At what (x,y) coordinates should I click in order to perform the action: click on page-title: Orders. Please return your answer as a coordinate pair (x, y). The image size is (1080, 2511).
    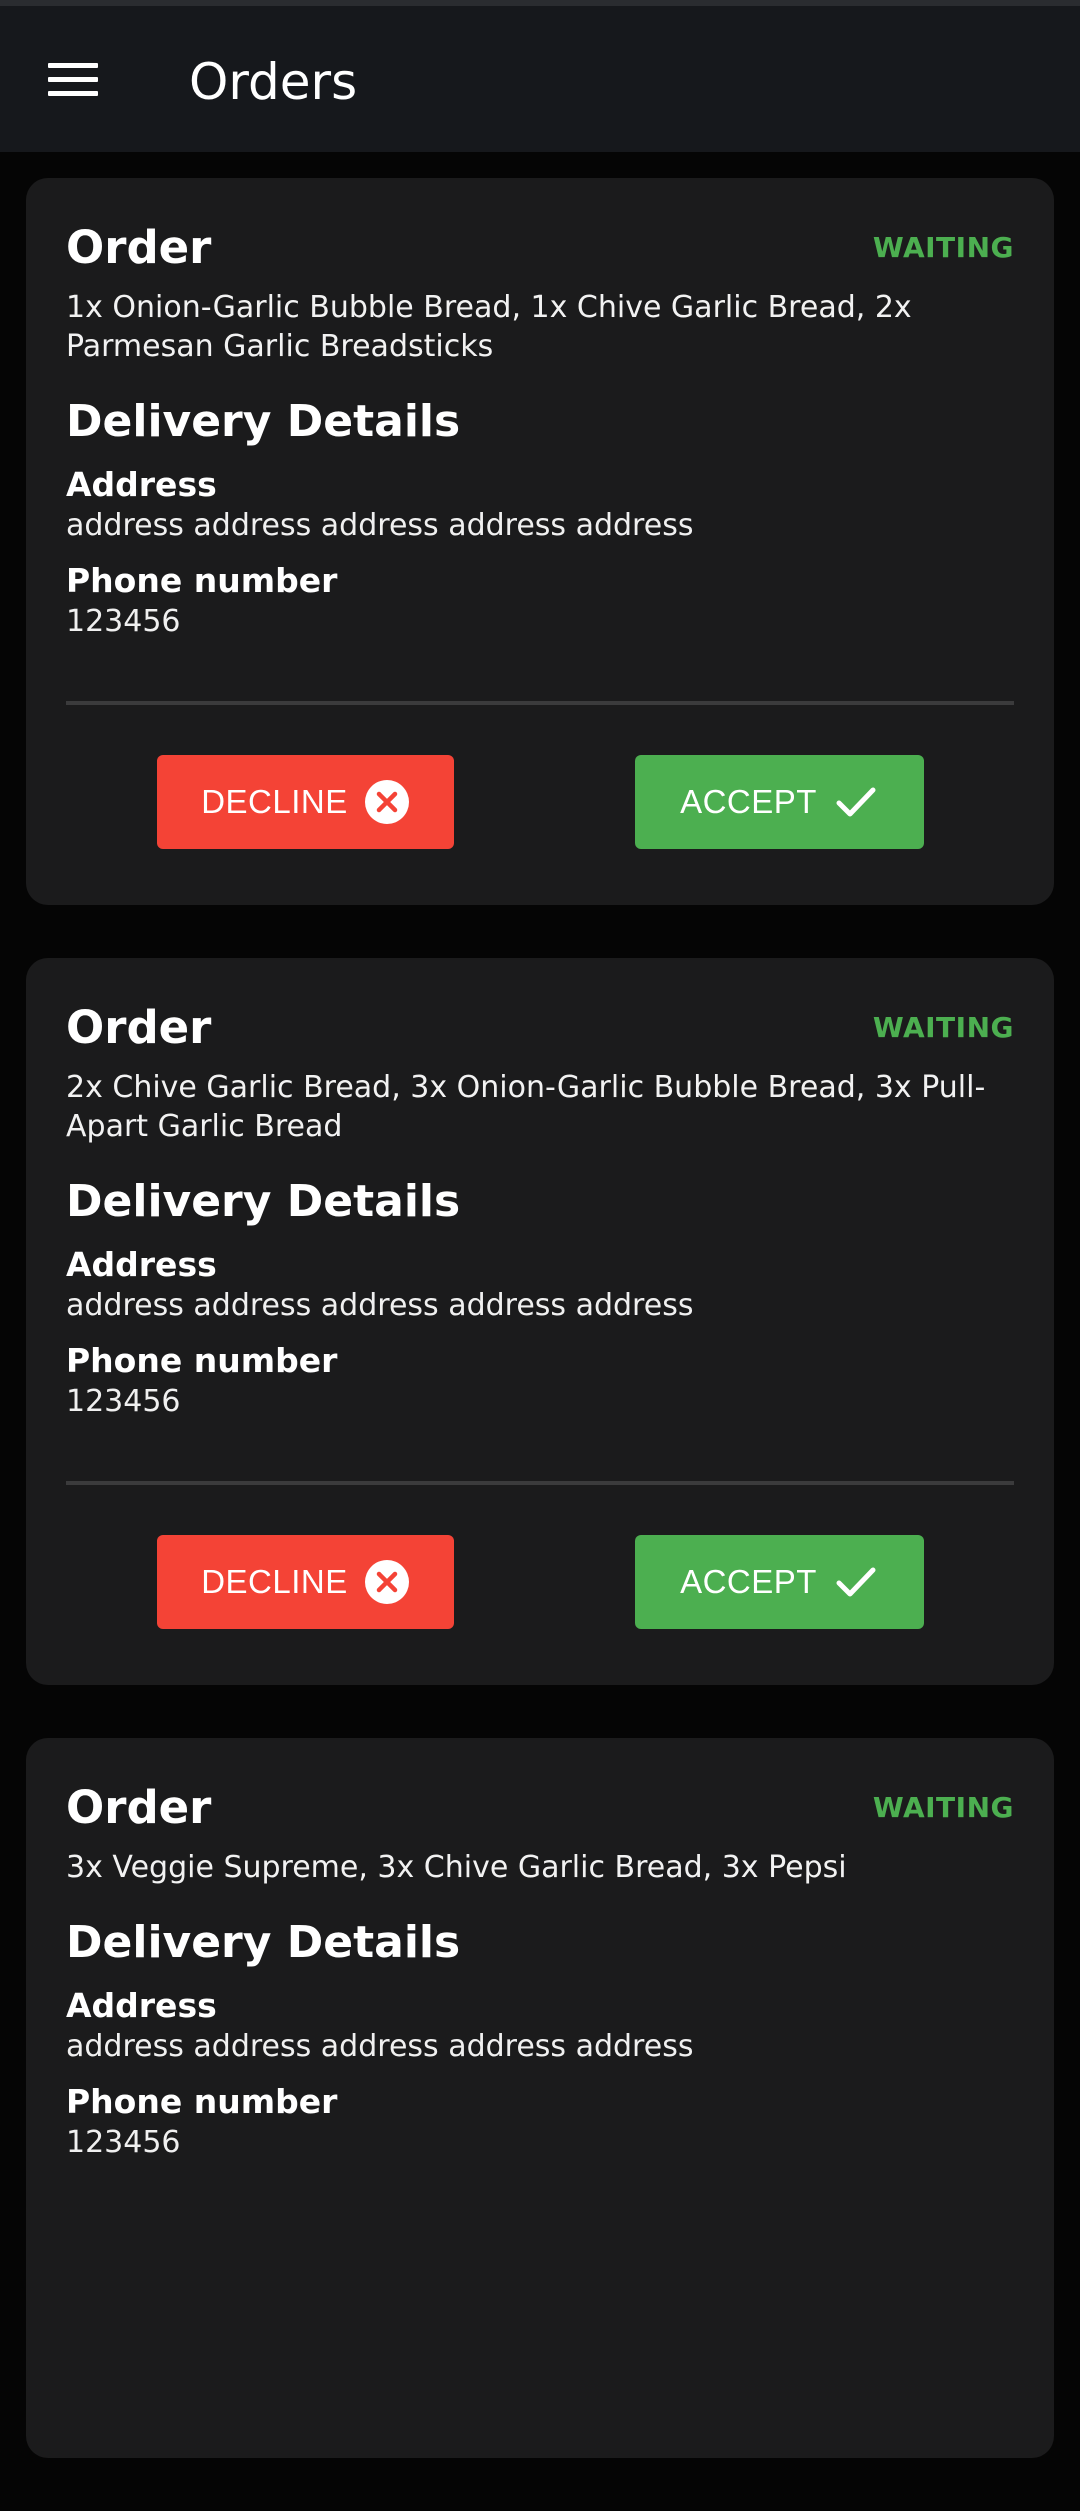
    Looking at the image, I should click on (273, 82).